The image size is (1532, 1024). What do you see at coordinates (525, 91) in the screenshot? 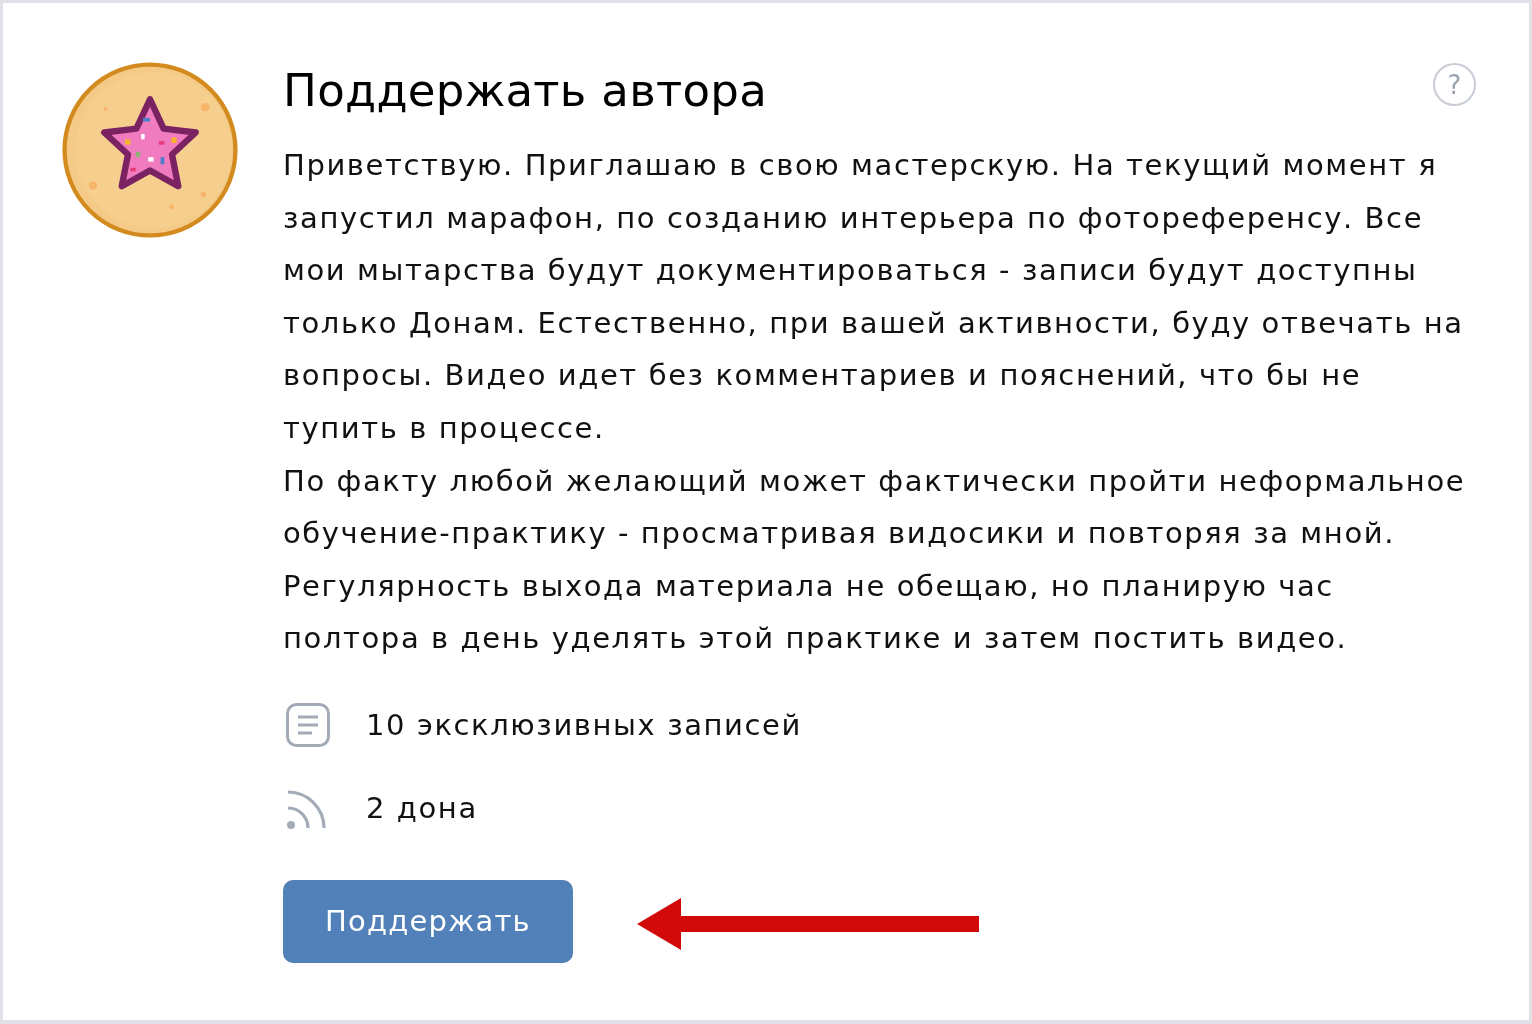
I see `card-title: Поддержать автора` at bounding box center [525, 91].